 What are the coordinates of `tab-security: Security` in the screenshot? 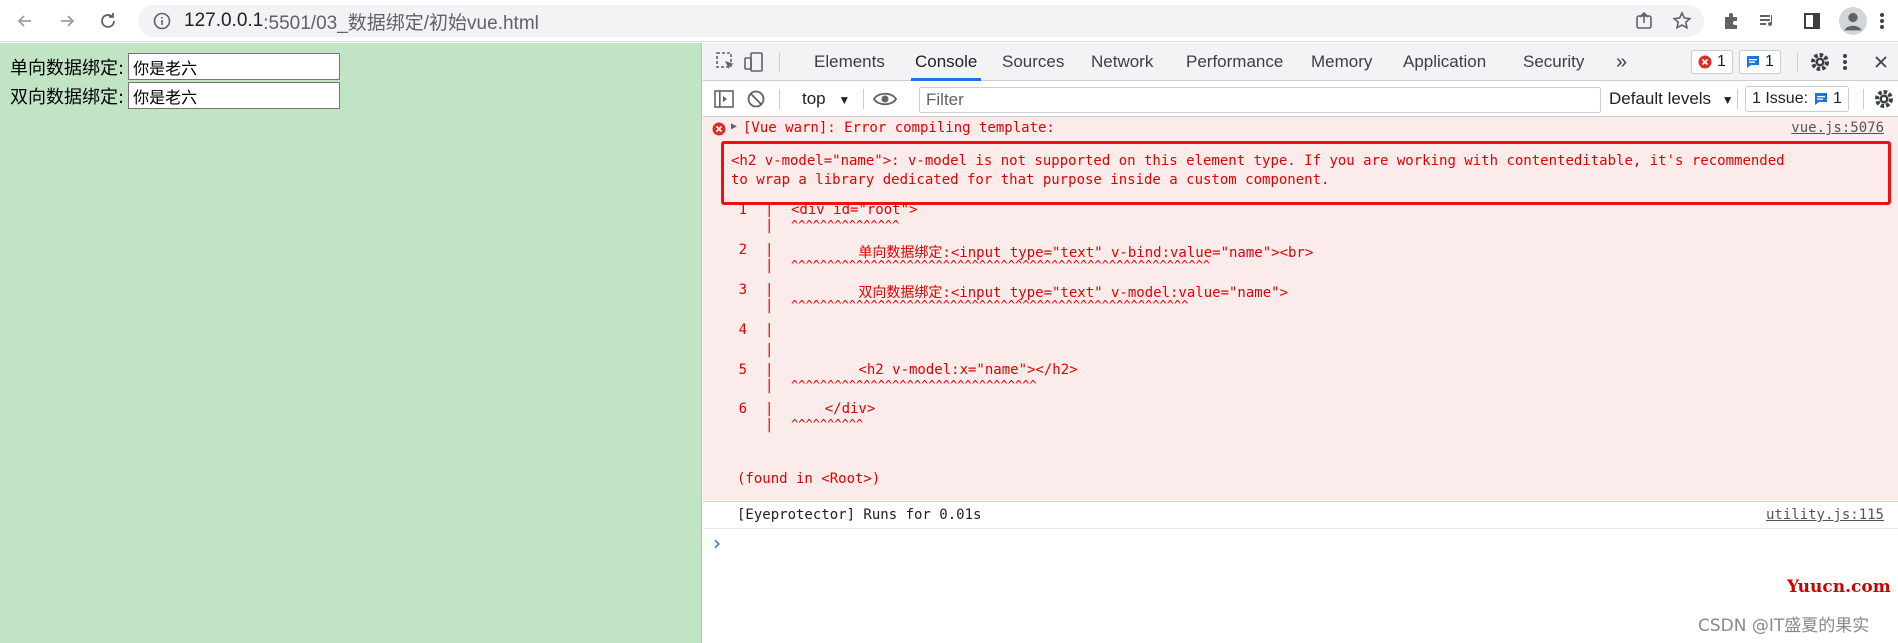 It's located at (1553, 62).